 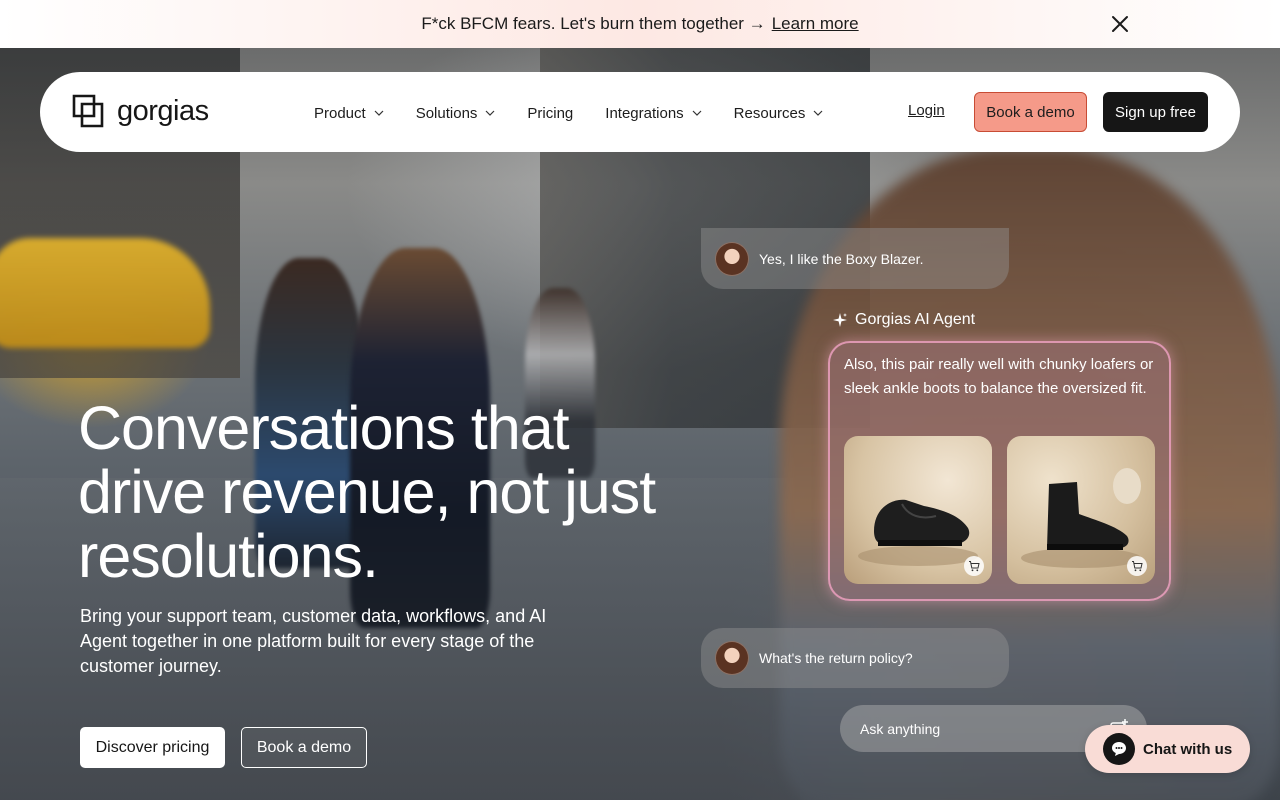 I want to click on sign-up-button: Sign up free, so click(x=1155, y=112).